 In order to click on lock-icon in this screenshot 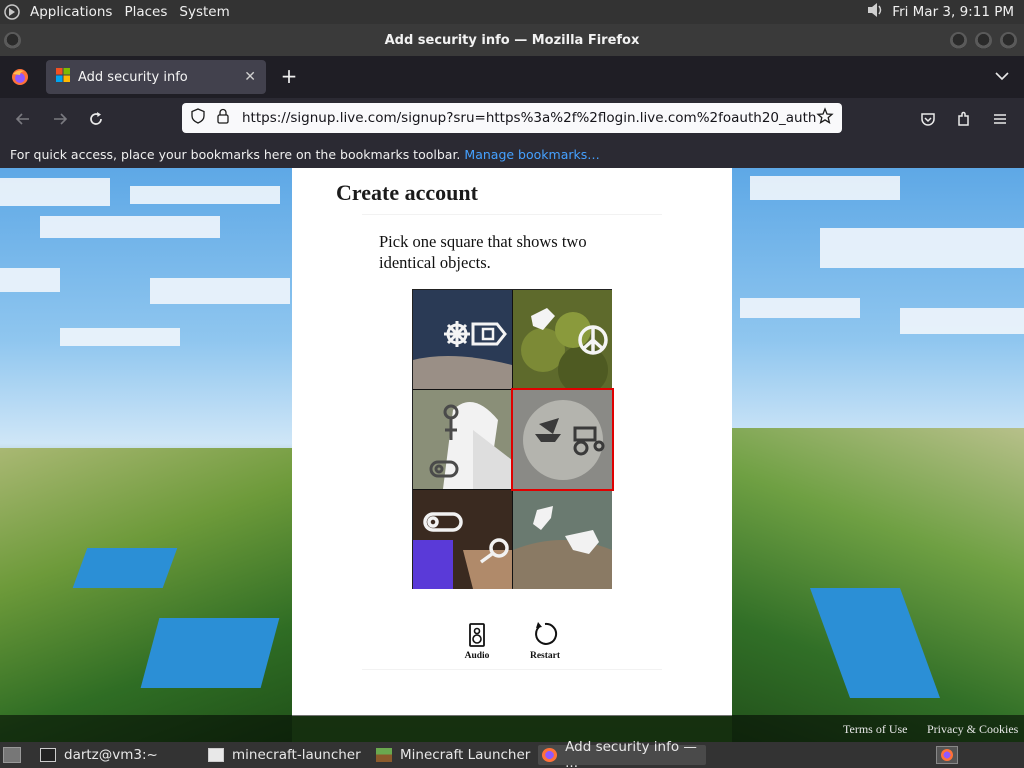, I will do `click(223, 118)`.